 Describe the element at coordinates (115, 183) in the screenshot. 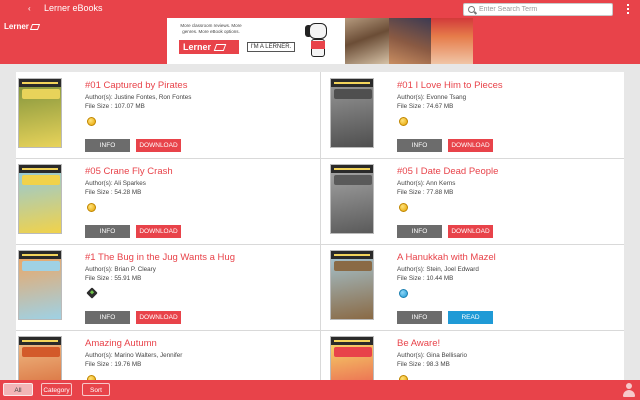

I see `book-authors: Author(s): Ali Sparkes` at that location.